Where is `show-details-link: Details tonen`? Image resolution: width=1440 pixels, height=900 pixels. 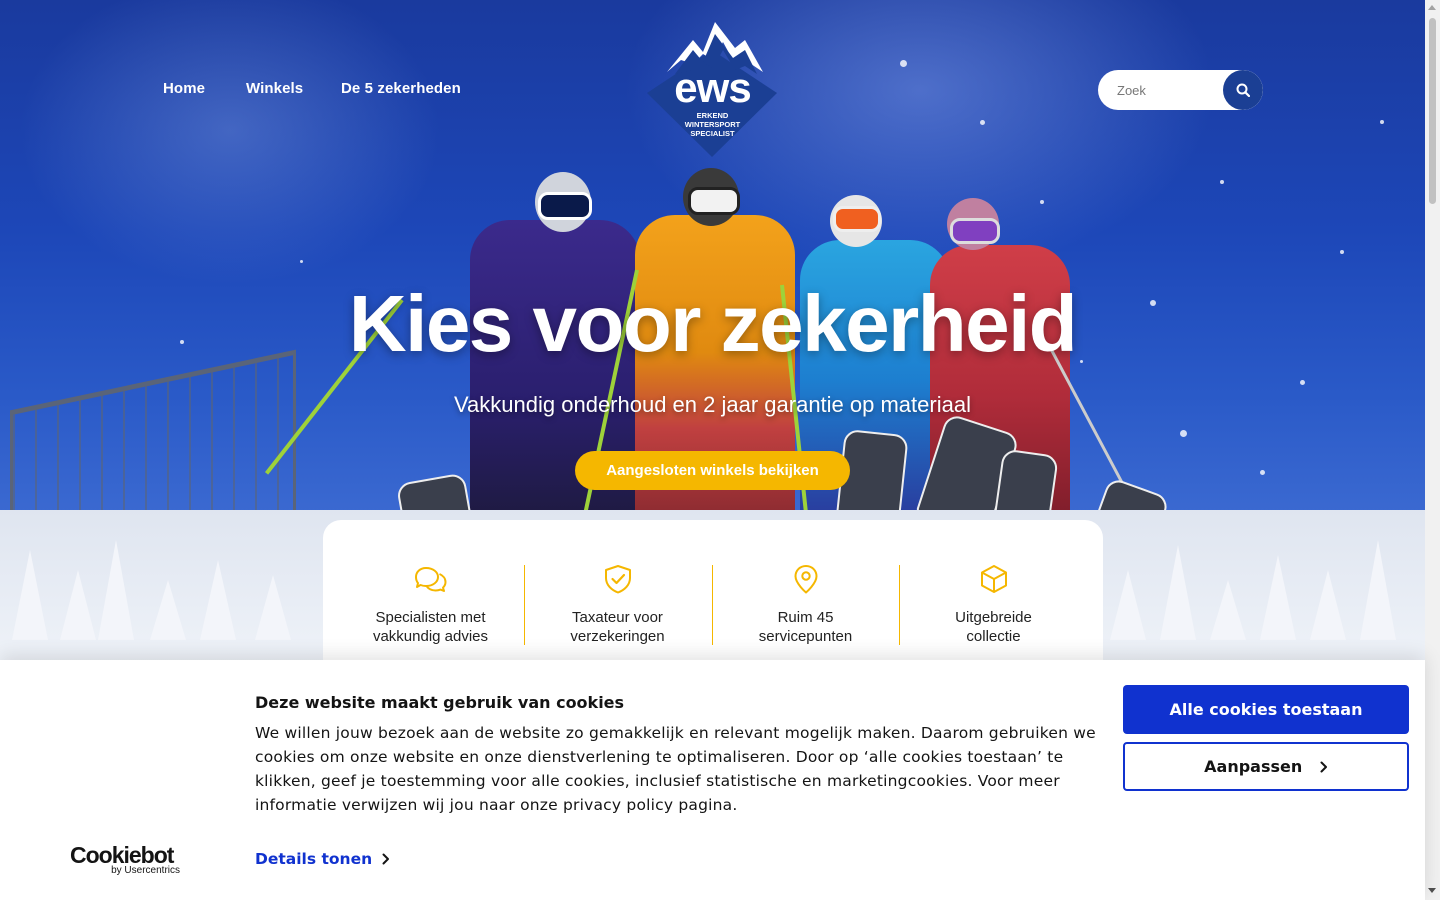 show-details-link: Details tonen is located at coordinates (322, 859).